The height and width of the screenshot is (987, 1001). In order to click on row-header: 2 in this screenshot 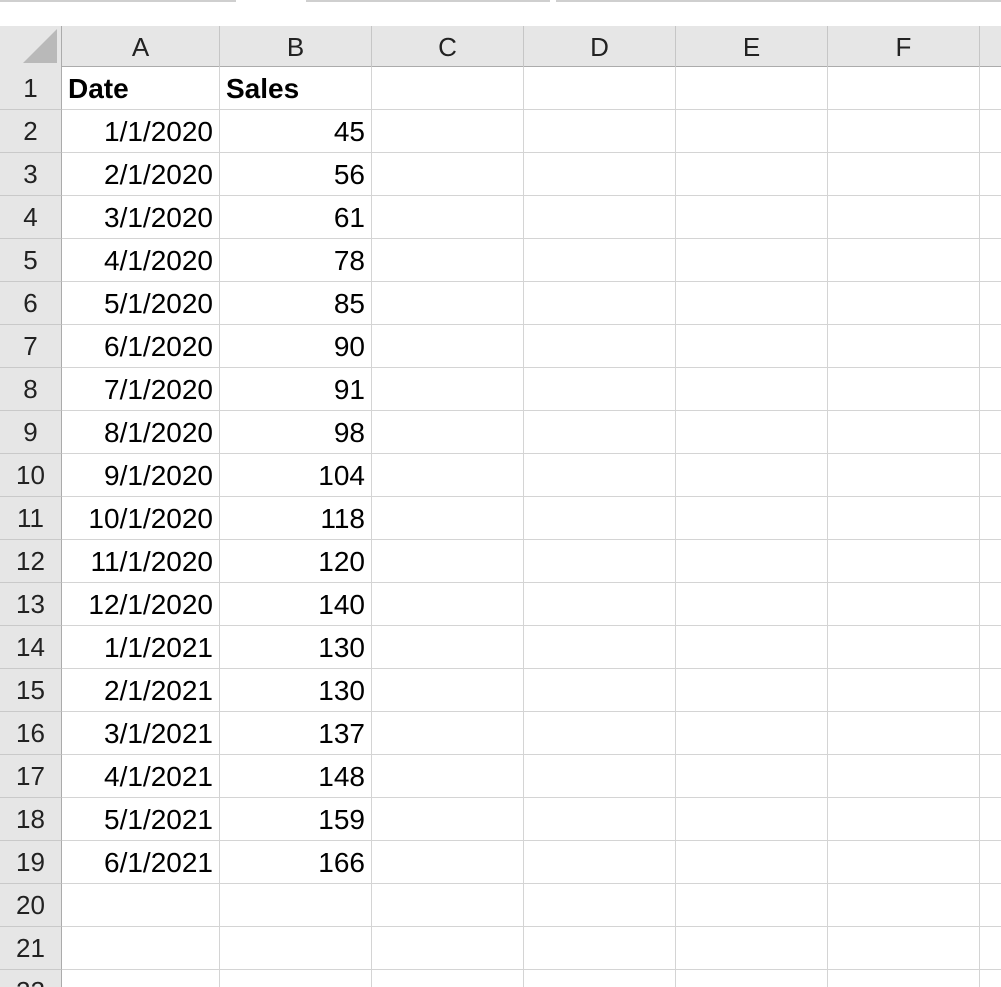, I will do `click(31, 131)`.